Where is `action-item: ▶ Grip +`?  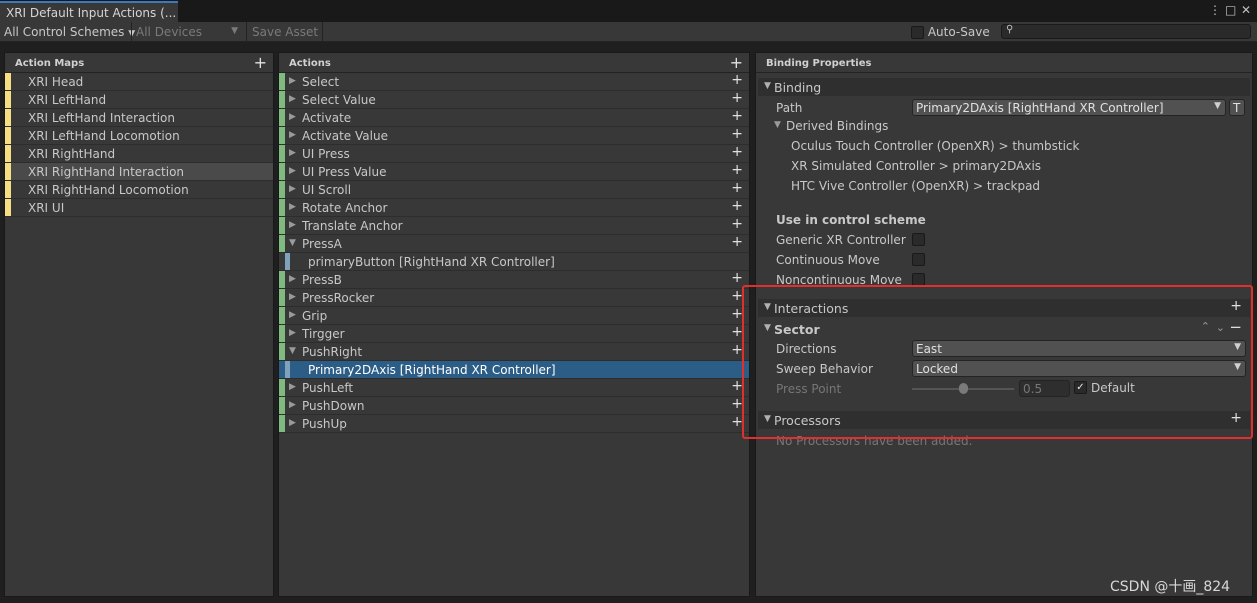 action-item: ▶ Grip + is located at coordinates (514, 315).